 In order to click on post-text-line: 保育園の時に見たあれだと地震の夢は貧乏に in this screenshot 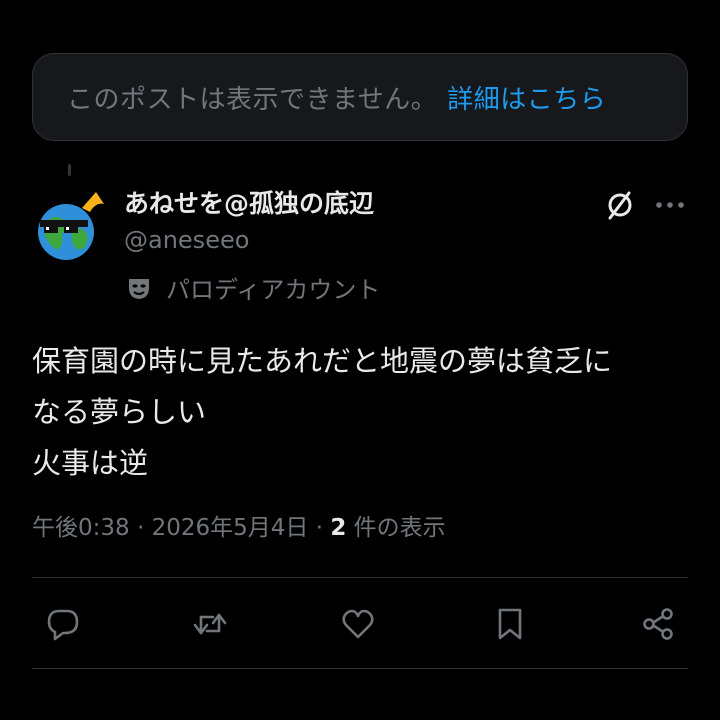, I will do `click(322, 361)`.